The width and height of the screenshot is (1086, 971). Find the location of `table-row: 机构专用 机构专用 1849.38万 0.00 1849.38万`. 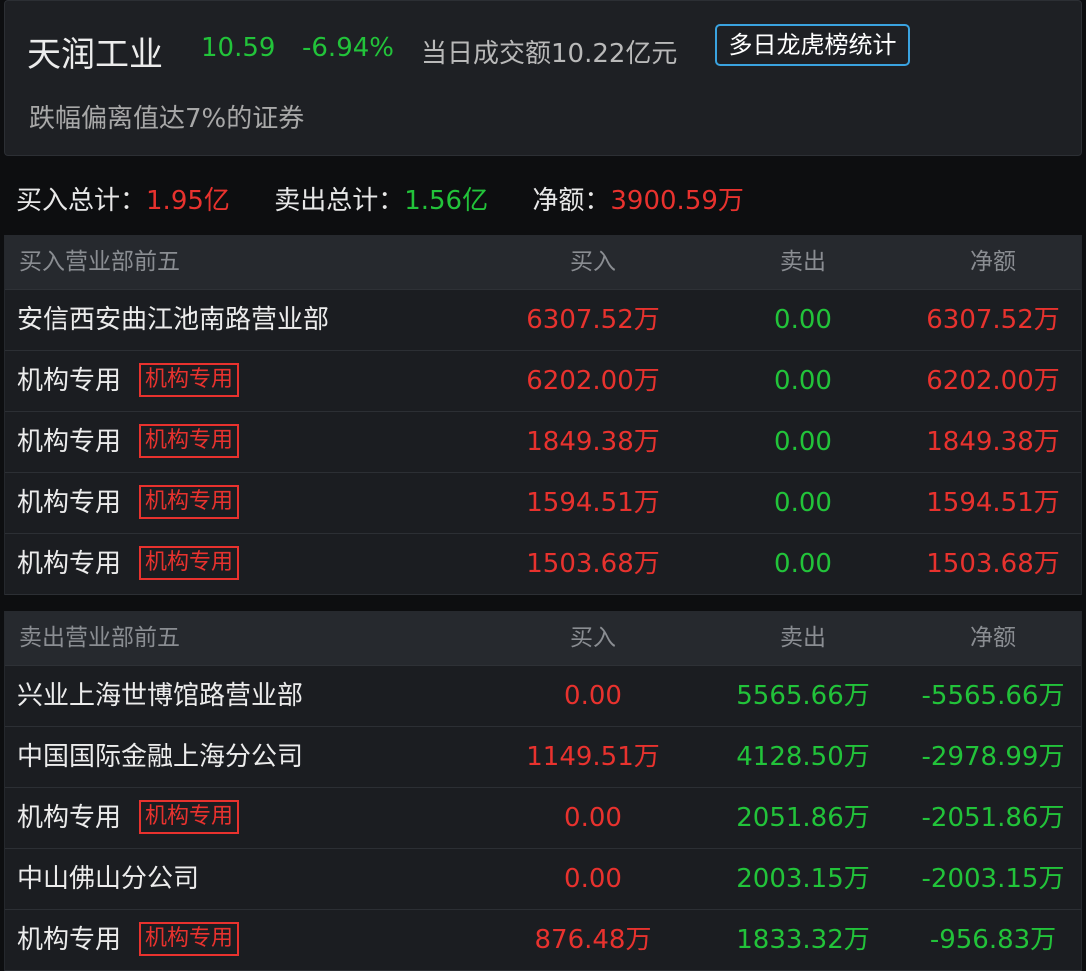

table-row: 机构专用 机构专用 1849.38万 0.00 1849.38万 is located at coordinates (543, 442).